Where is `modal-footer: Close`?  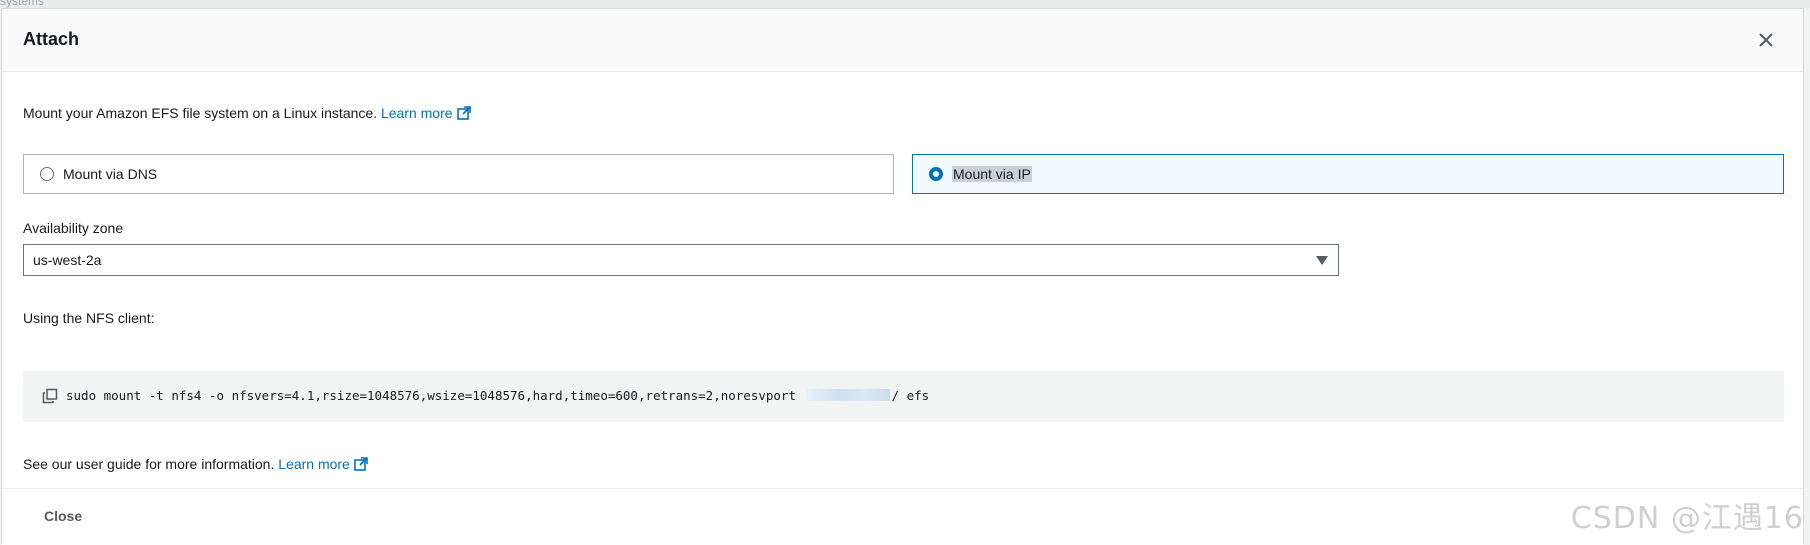 modal-footer: Close is located at coordinates (902, 516).